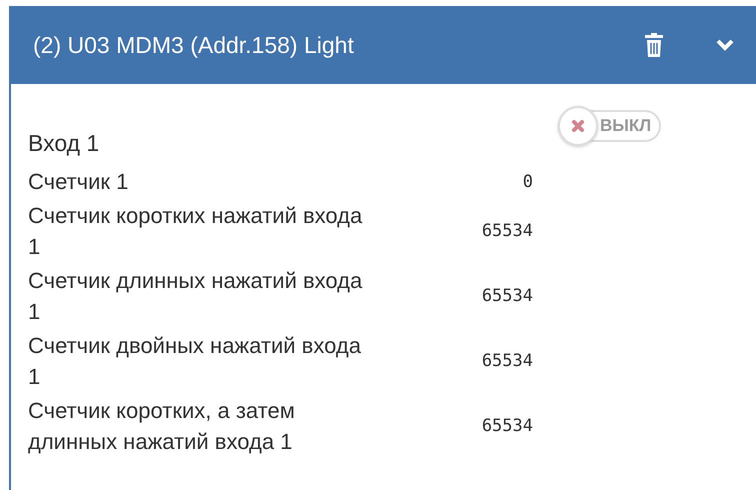 This screenshot has width=756, height=490. I want to click on chevron-down-icon, so click(725, 45).